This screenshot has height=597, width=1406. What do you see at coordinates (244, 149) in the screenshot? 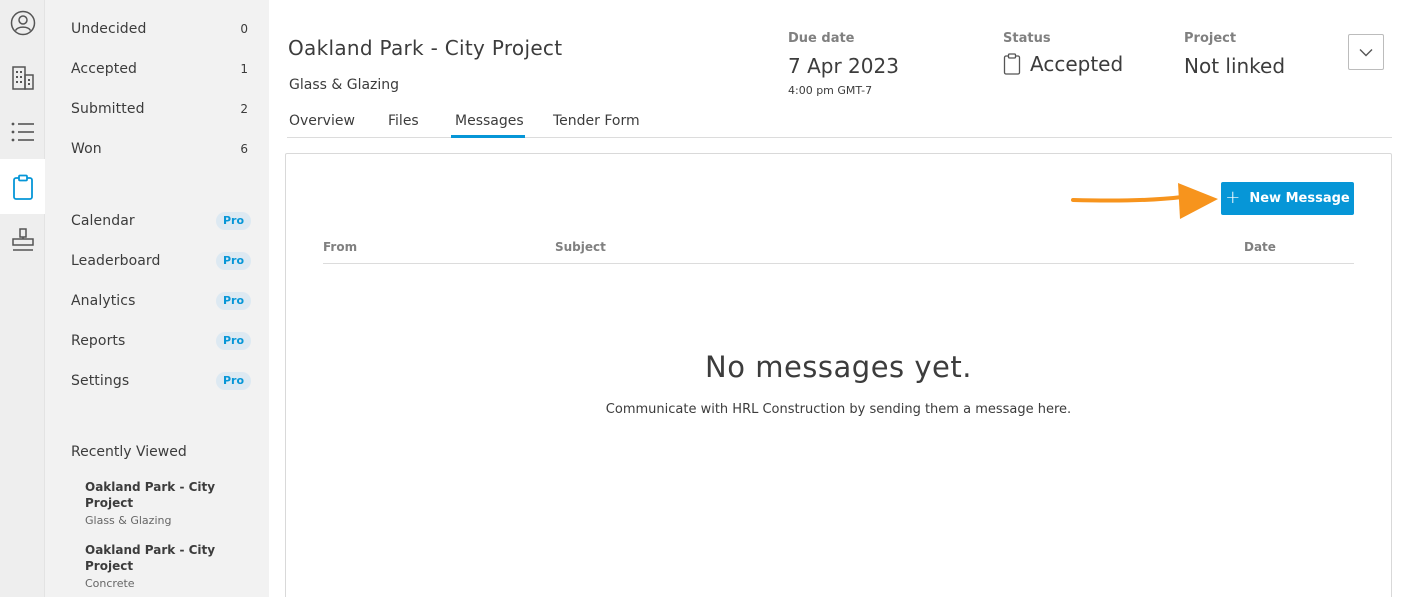
I see `nav-count: 6` at bounding box center [244, 149].